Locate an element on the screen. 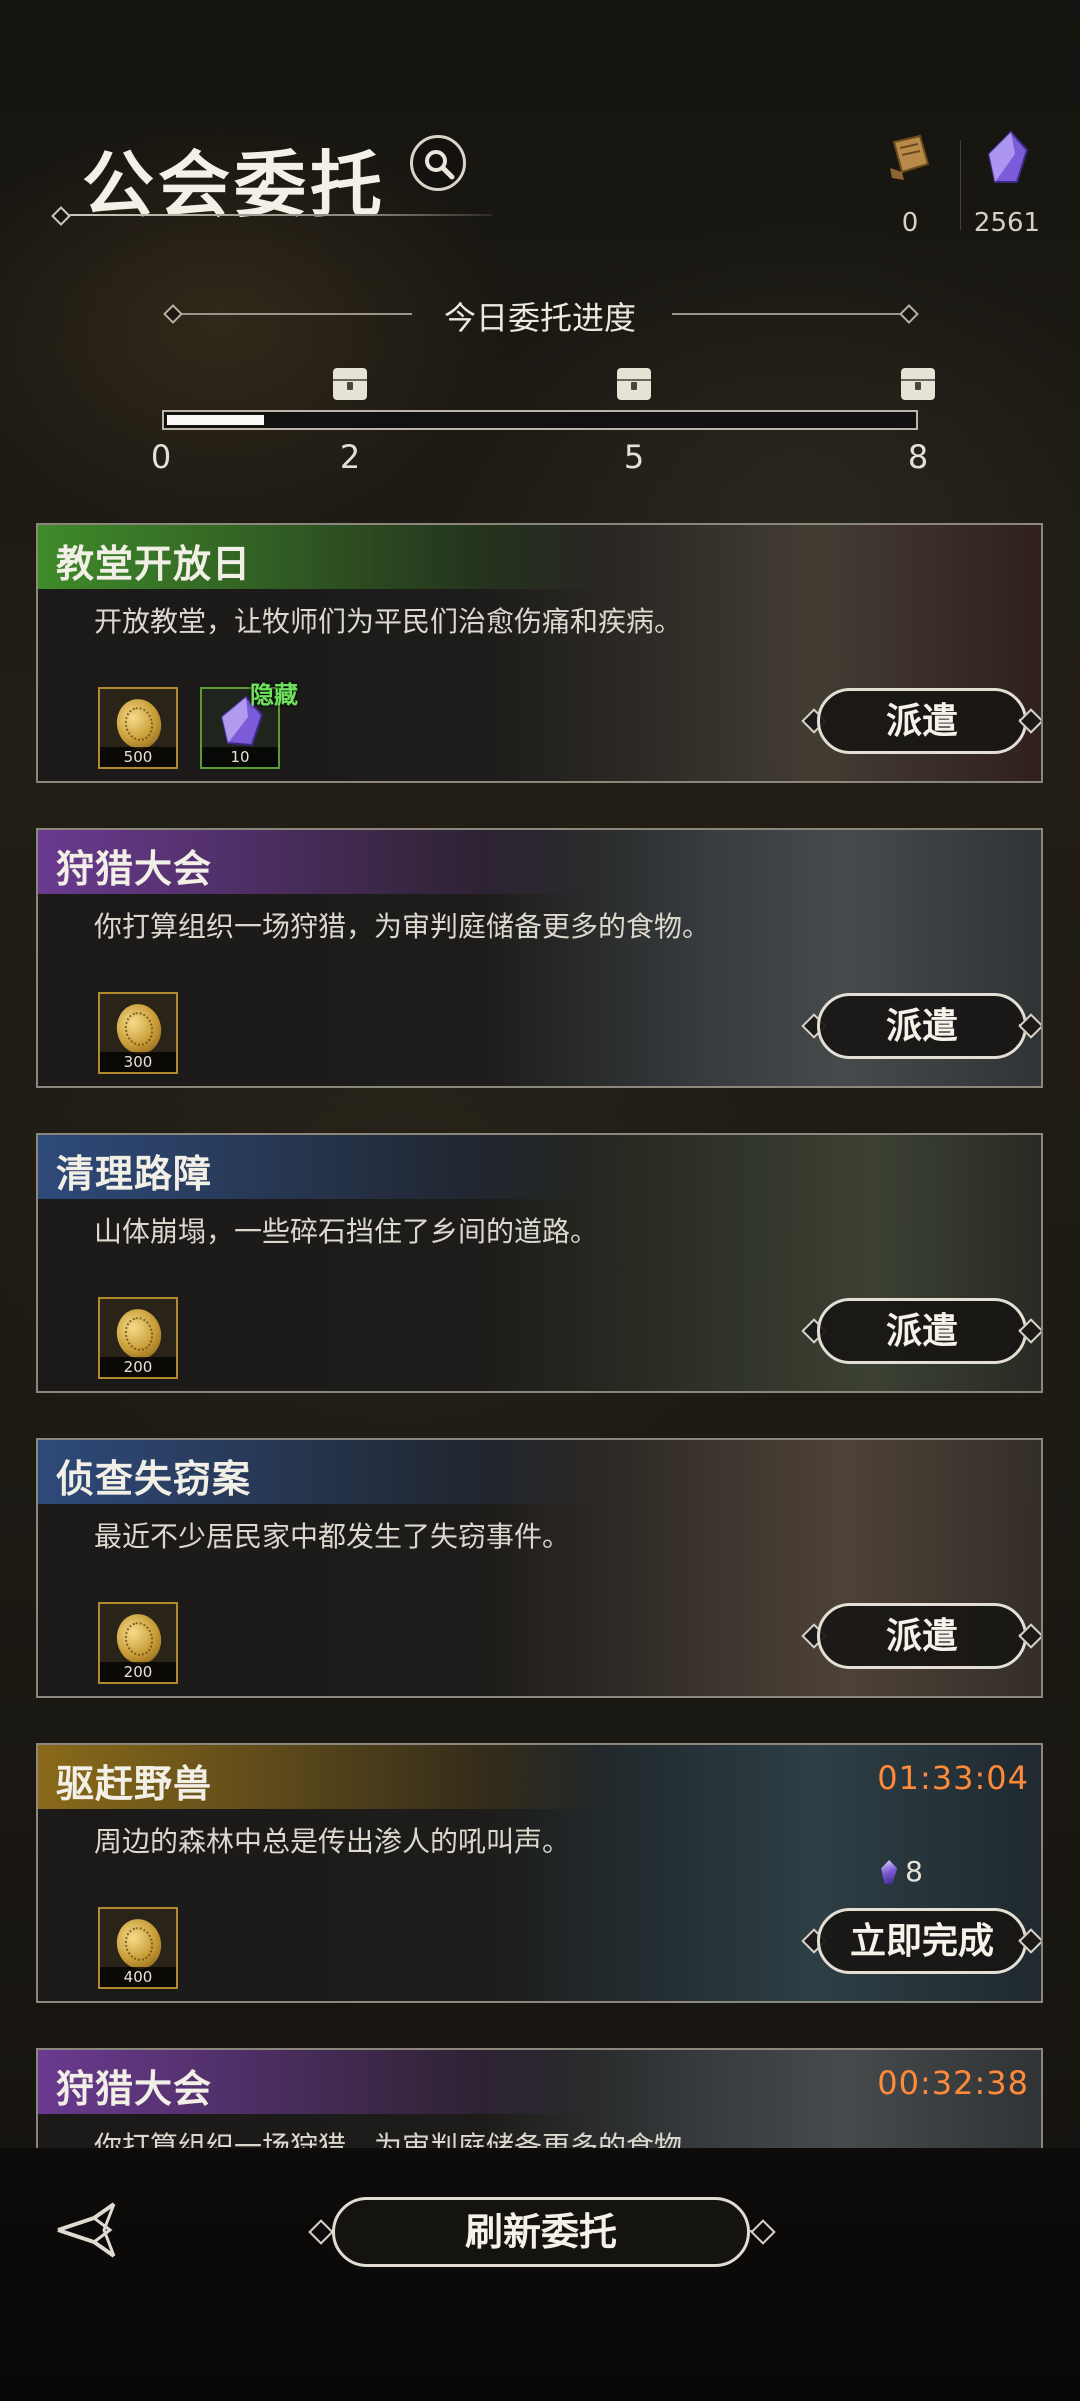 Image resolution: width=1080 pixels, height=2401 pixels. card-description: 你打算组织一场狩猎，为审判庭储备更多的食物。 is located at coordinates (402, 926).